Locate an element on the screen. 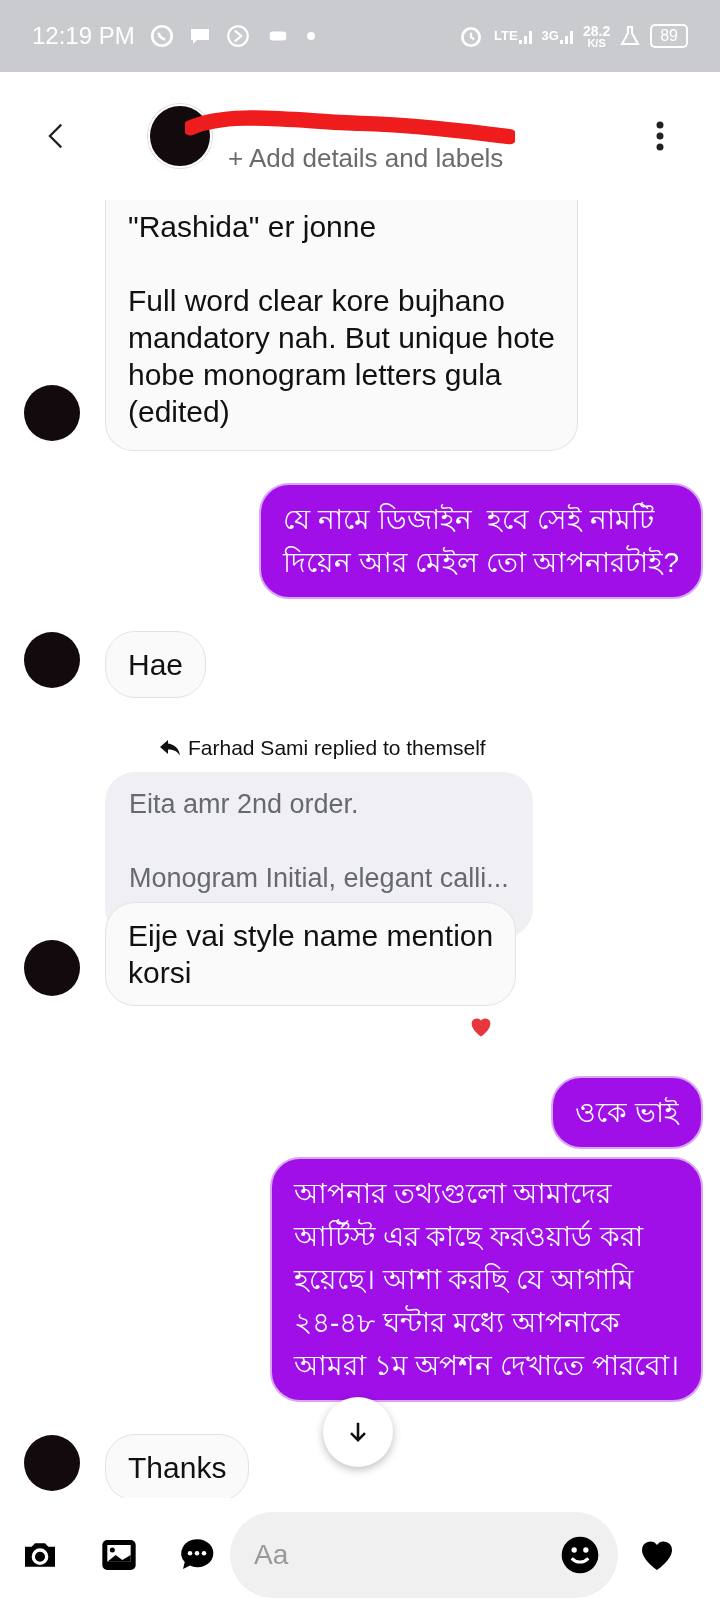 The height and width of the screenshot is (1611, 720). message-bubble: Eije vai style name mention korsi is located at coordinates (311, 953).